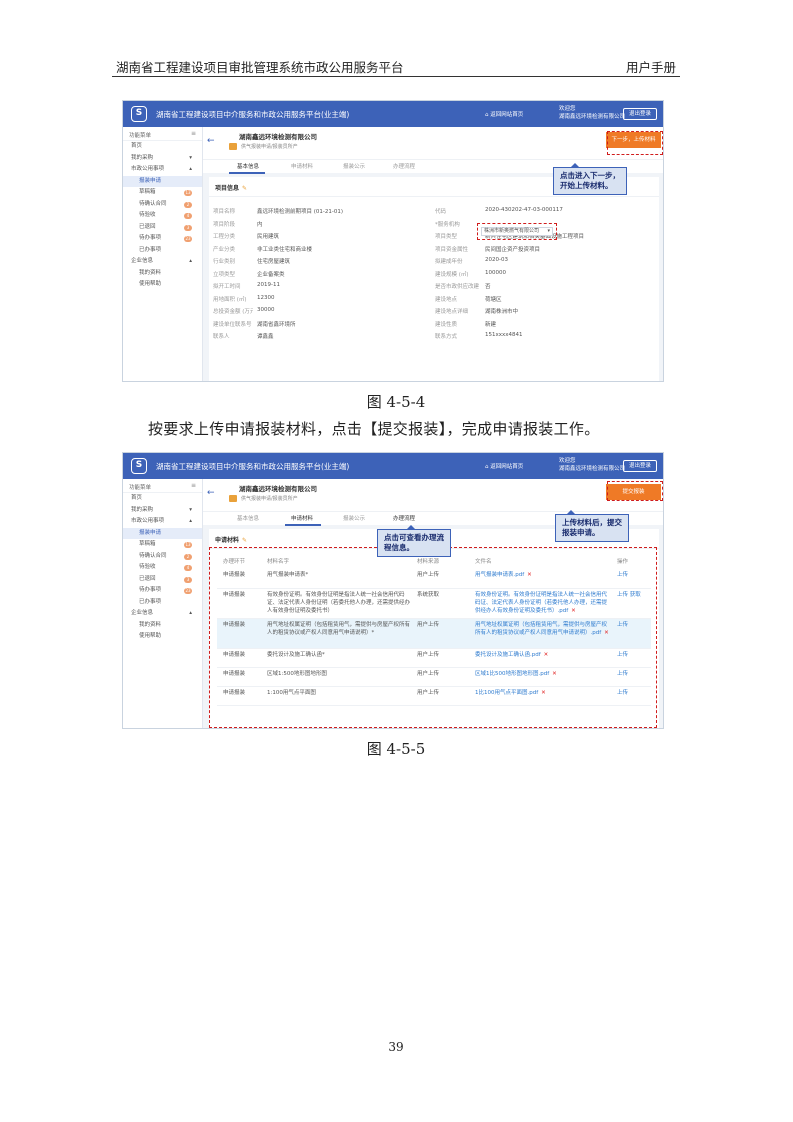  What do you see at coordinates (150, 601) in the screenshot?
I see `sidebar-item-label: 已办事项` at bounding box center [150, 601].